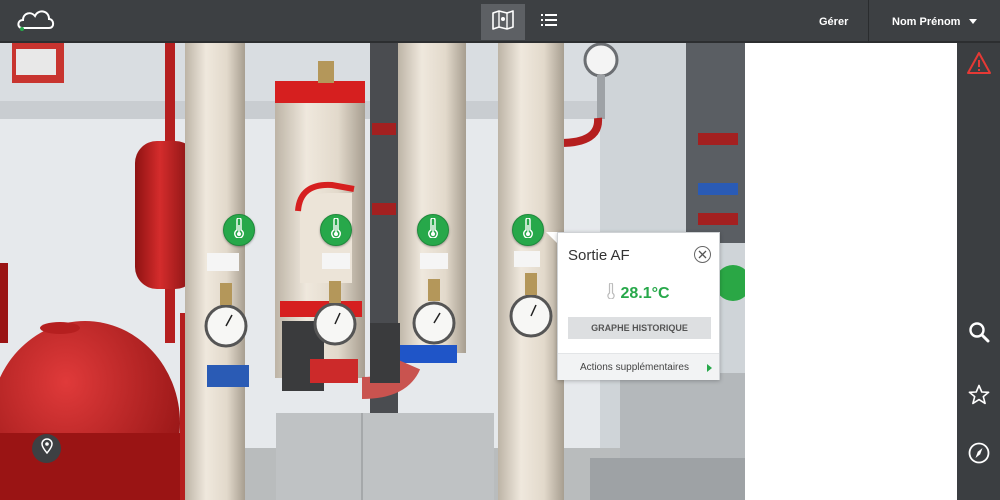 The image size is (1000, 500). I want to click on cloud-icon, so click(36, 19).